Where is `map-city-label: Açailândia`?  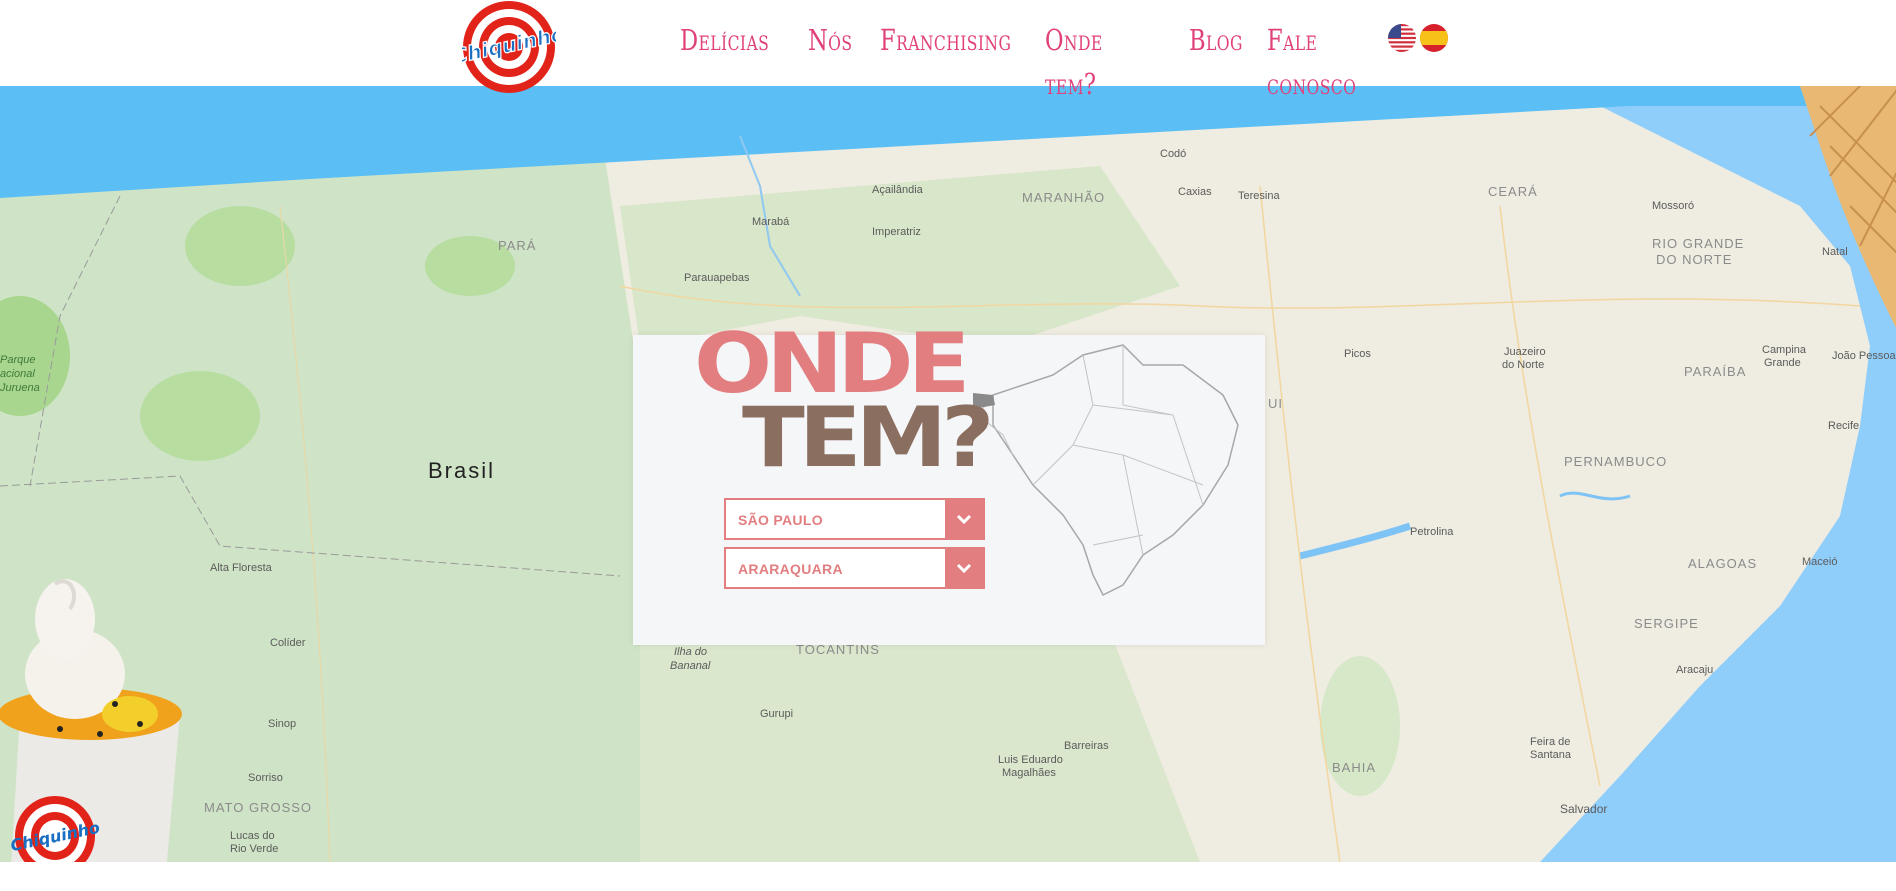
map-city-label: Açailândia is located at coordinates (897, 190).